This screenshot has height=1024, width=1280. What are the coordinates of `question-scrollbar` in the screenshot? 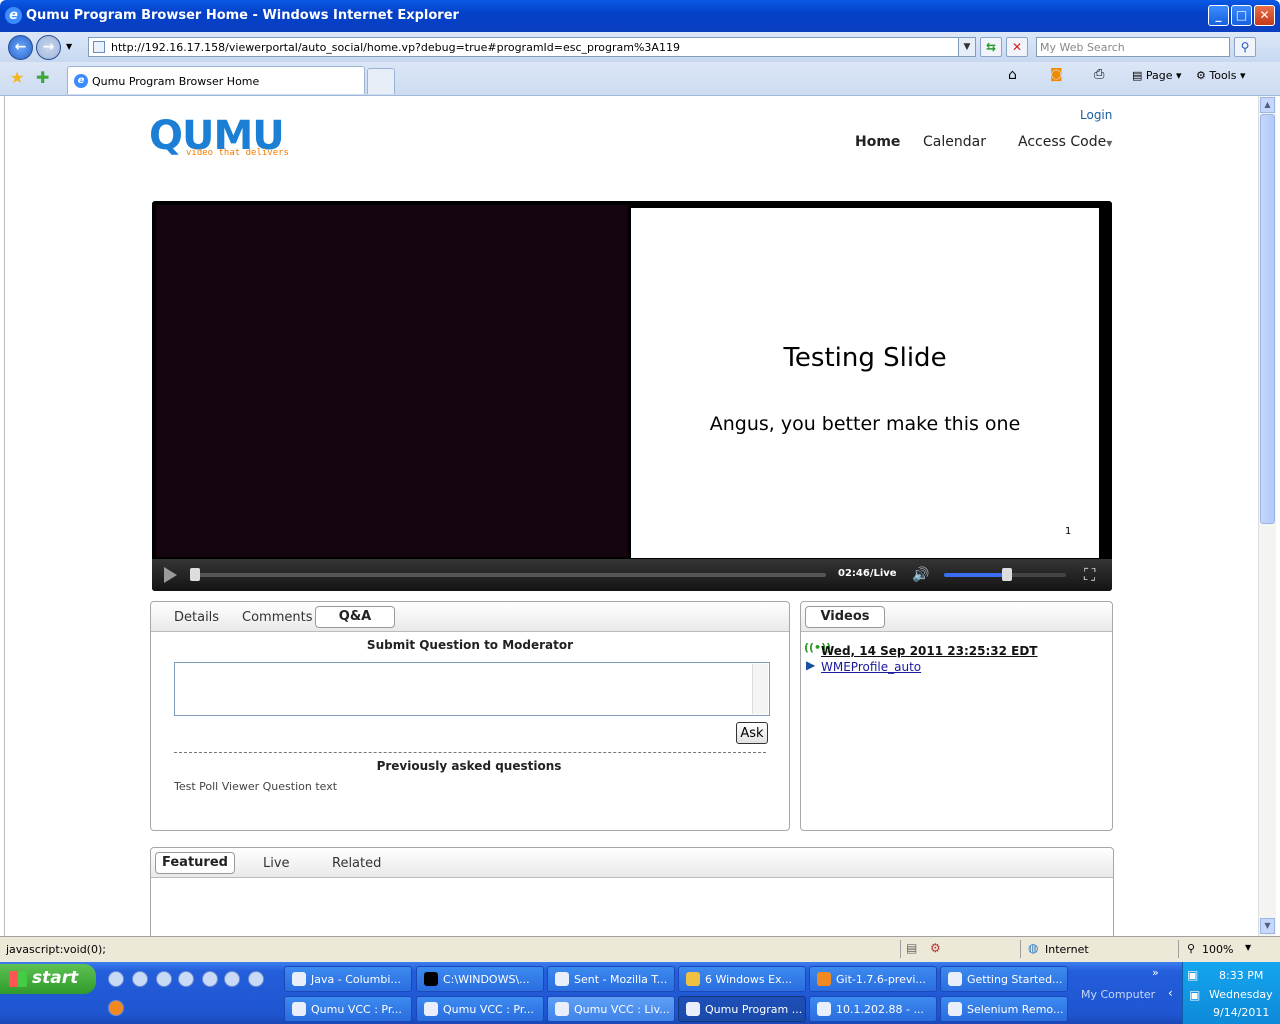 It's located at (760, 689).